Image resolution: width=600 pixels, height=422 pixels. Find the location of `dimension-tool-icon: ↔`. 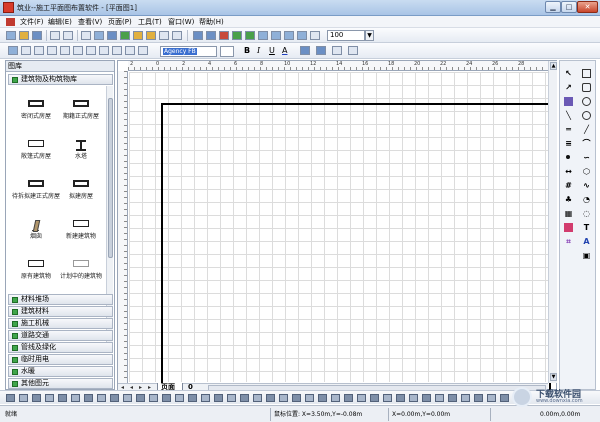

dimension-tool-icon: ↔ is located at coordinates (568, 171).